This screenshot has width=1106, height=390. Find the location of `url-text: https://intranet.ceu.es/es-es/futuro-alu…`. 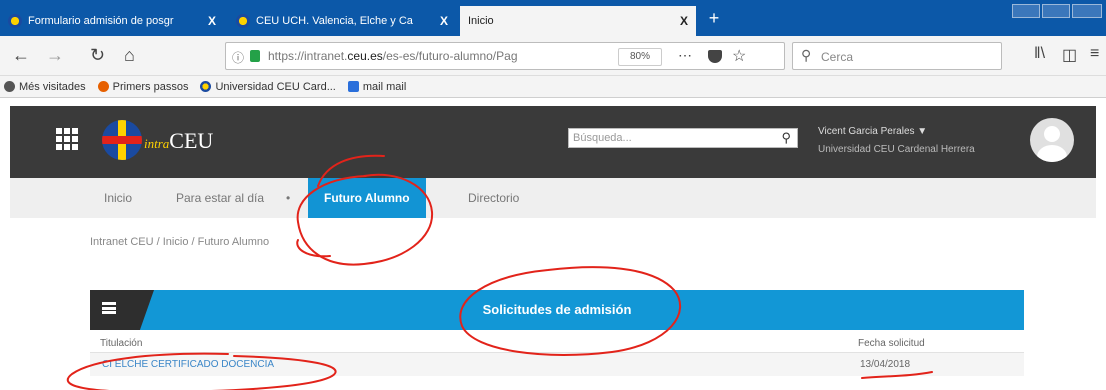

url-text: https://intranet.ceu.es/es-es/futuro-alu… is located at coordinates (393, 56).